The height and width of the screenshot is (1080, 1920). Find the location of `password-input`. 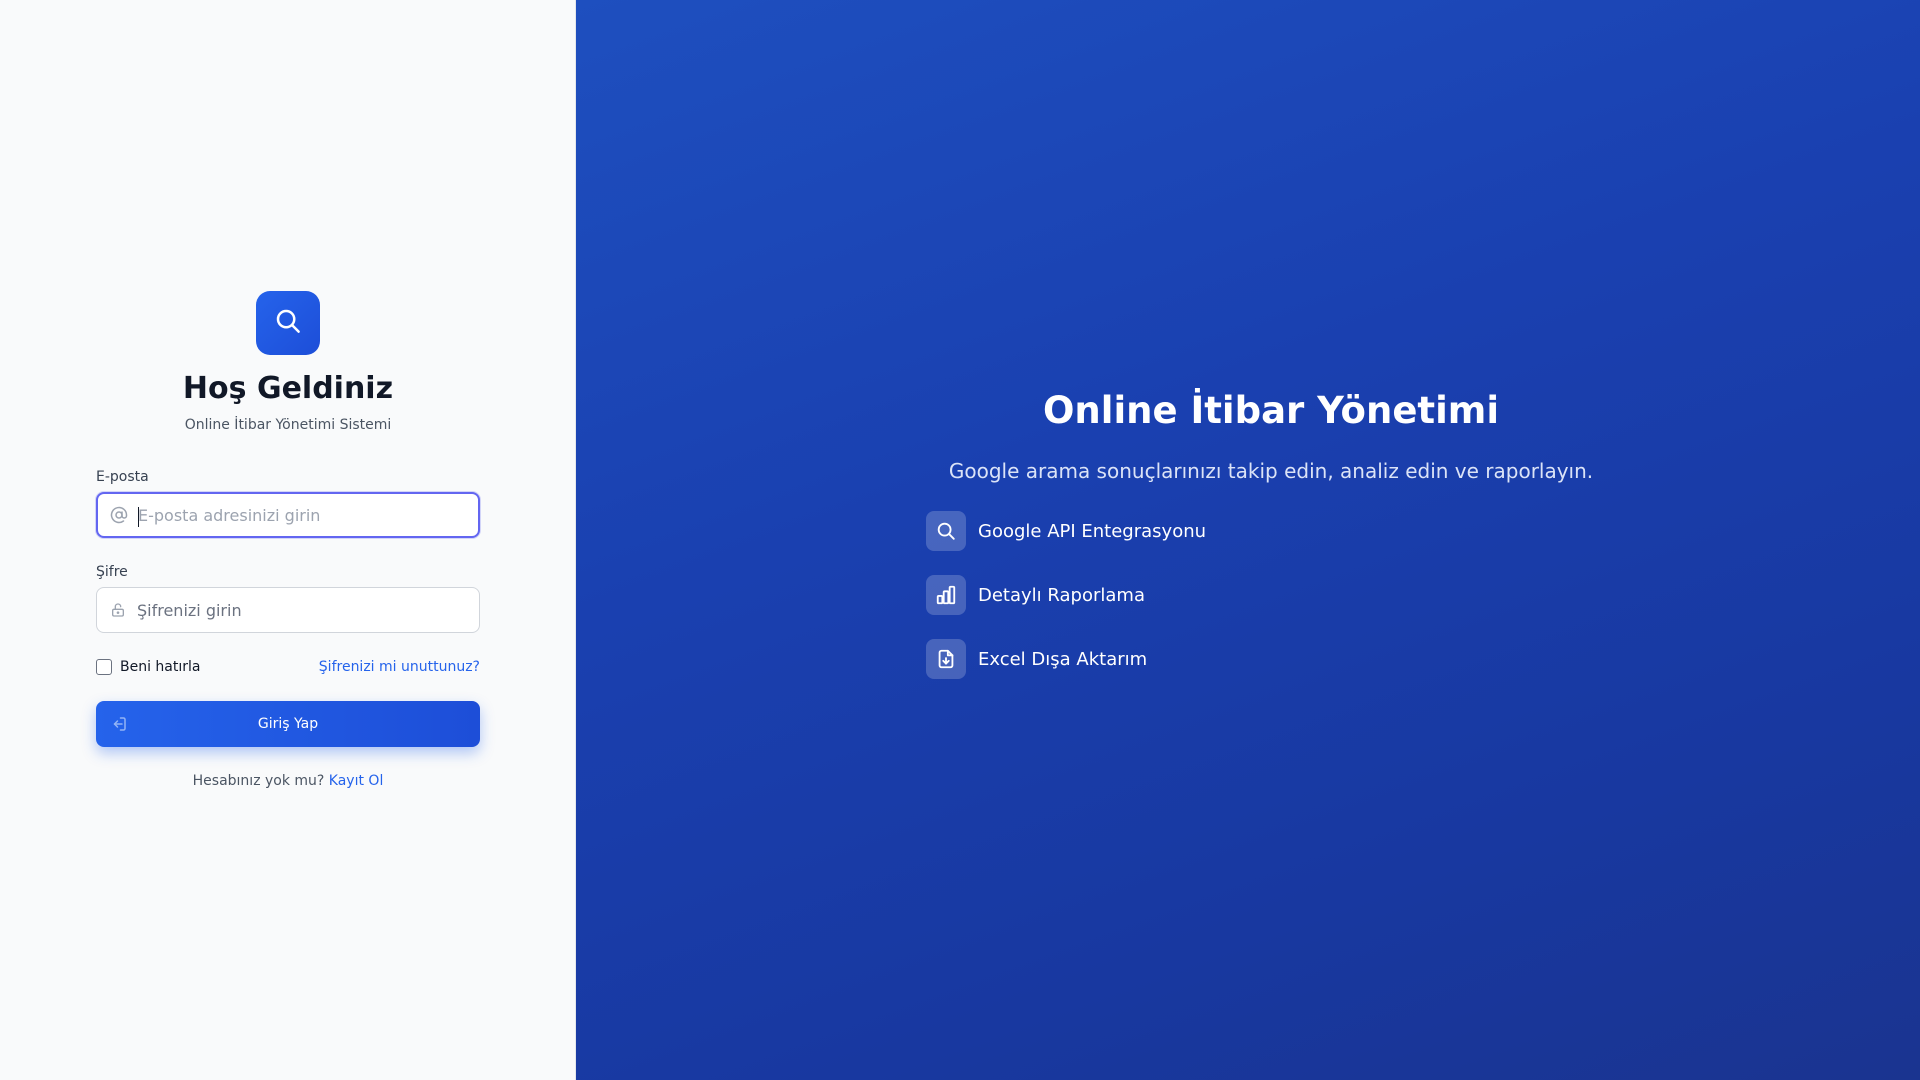

password-input is located at coordinates (302, 610).